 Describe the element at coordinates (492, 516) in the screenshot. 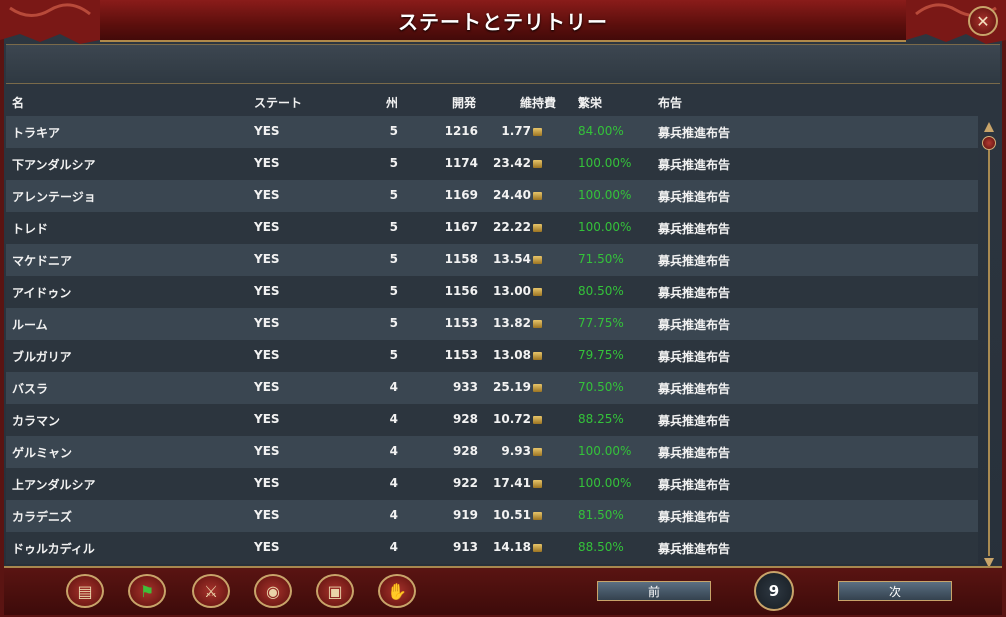

I see `table-row: カラデニズ YES 4 919 10.51 81.50% 募兵推進布告` at that location.